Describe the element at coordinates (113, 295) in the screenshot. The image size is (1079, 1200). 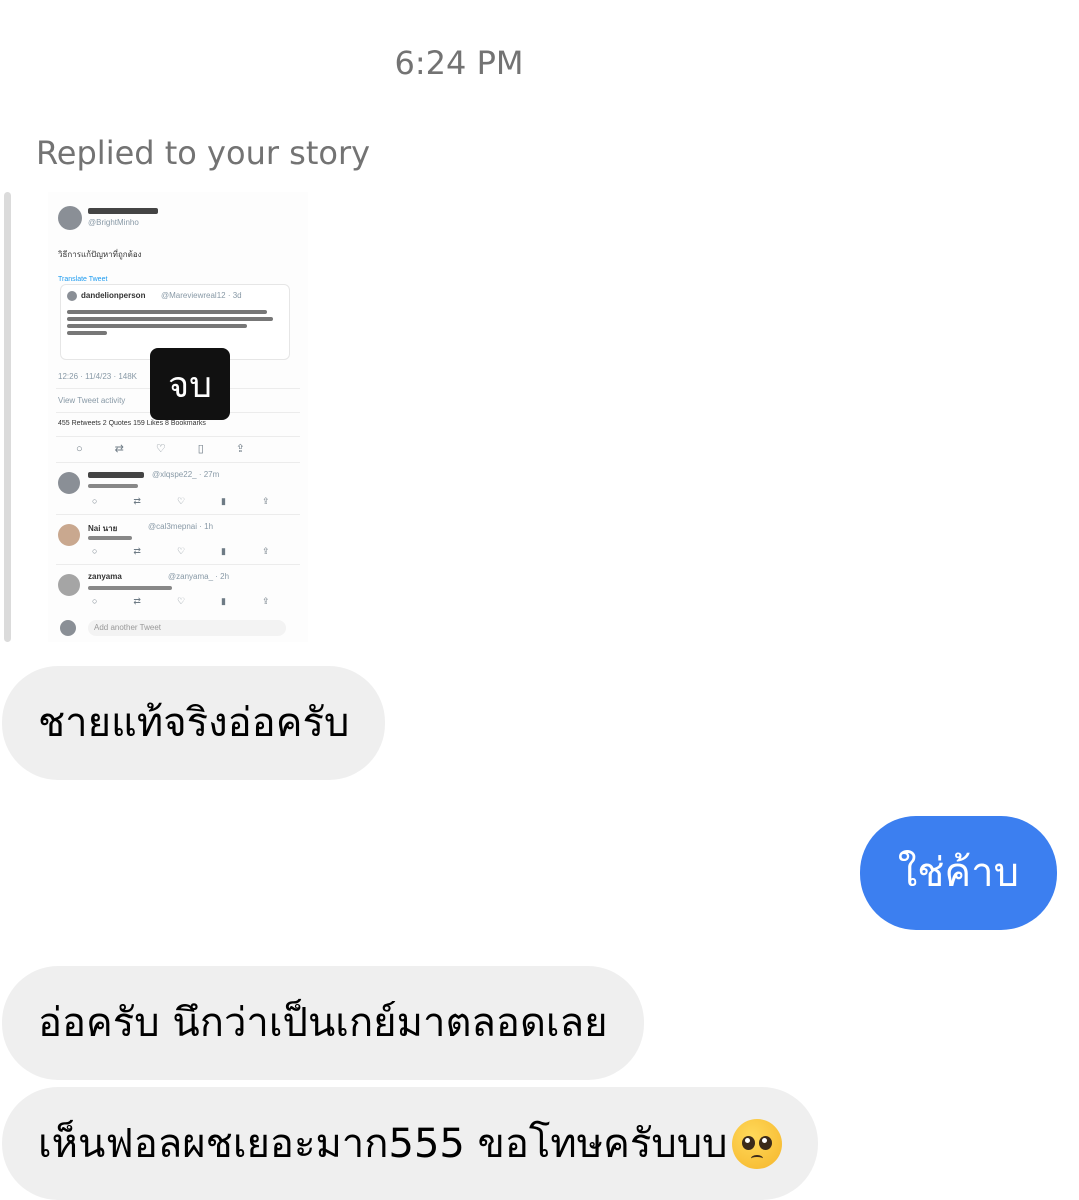
I see `quoted-author: dandelionperson` at that location.